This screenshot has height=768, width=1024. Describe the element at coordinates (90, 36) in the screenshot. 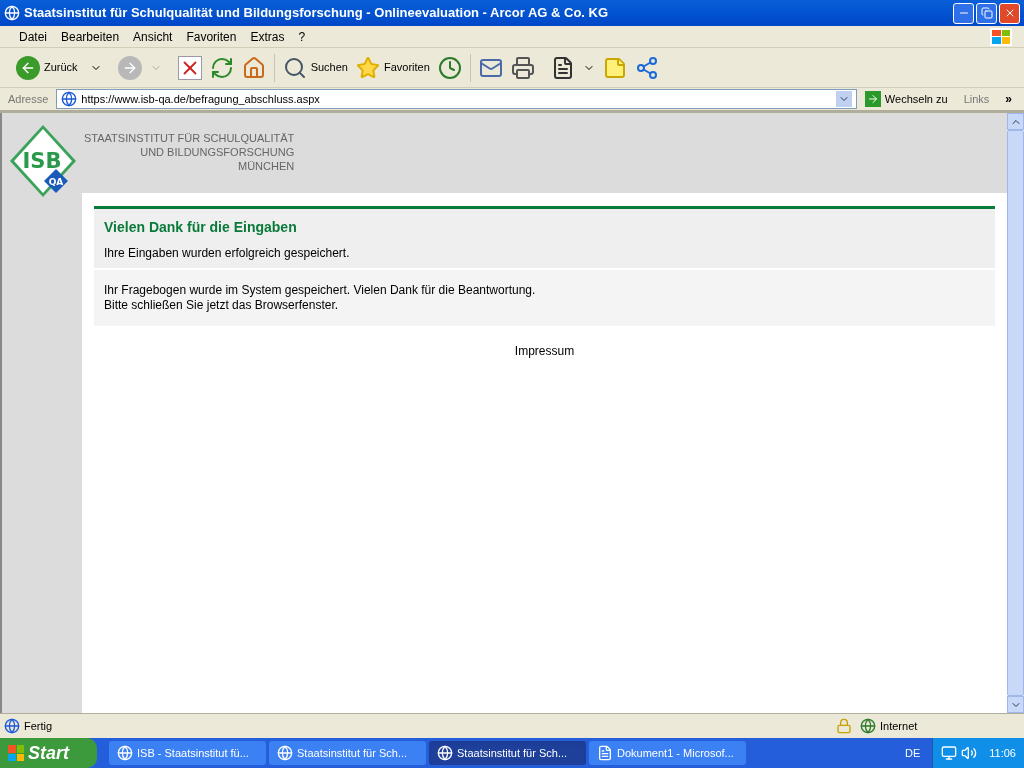

I see `menu-item: Bearbeiten` at that location.